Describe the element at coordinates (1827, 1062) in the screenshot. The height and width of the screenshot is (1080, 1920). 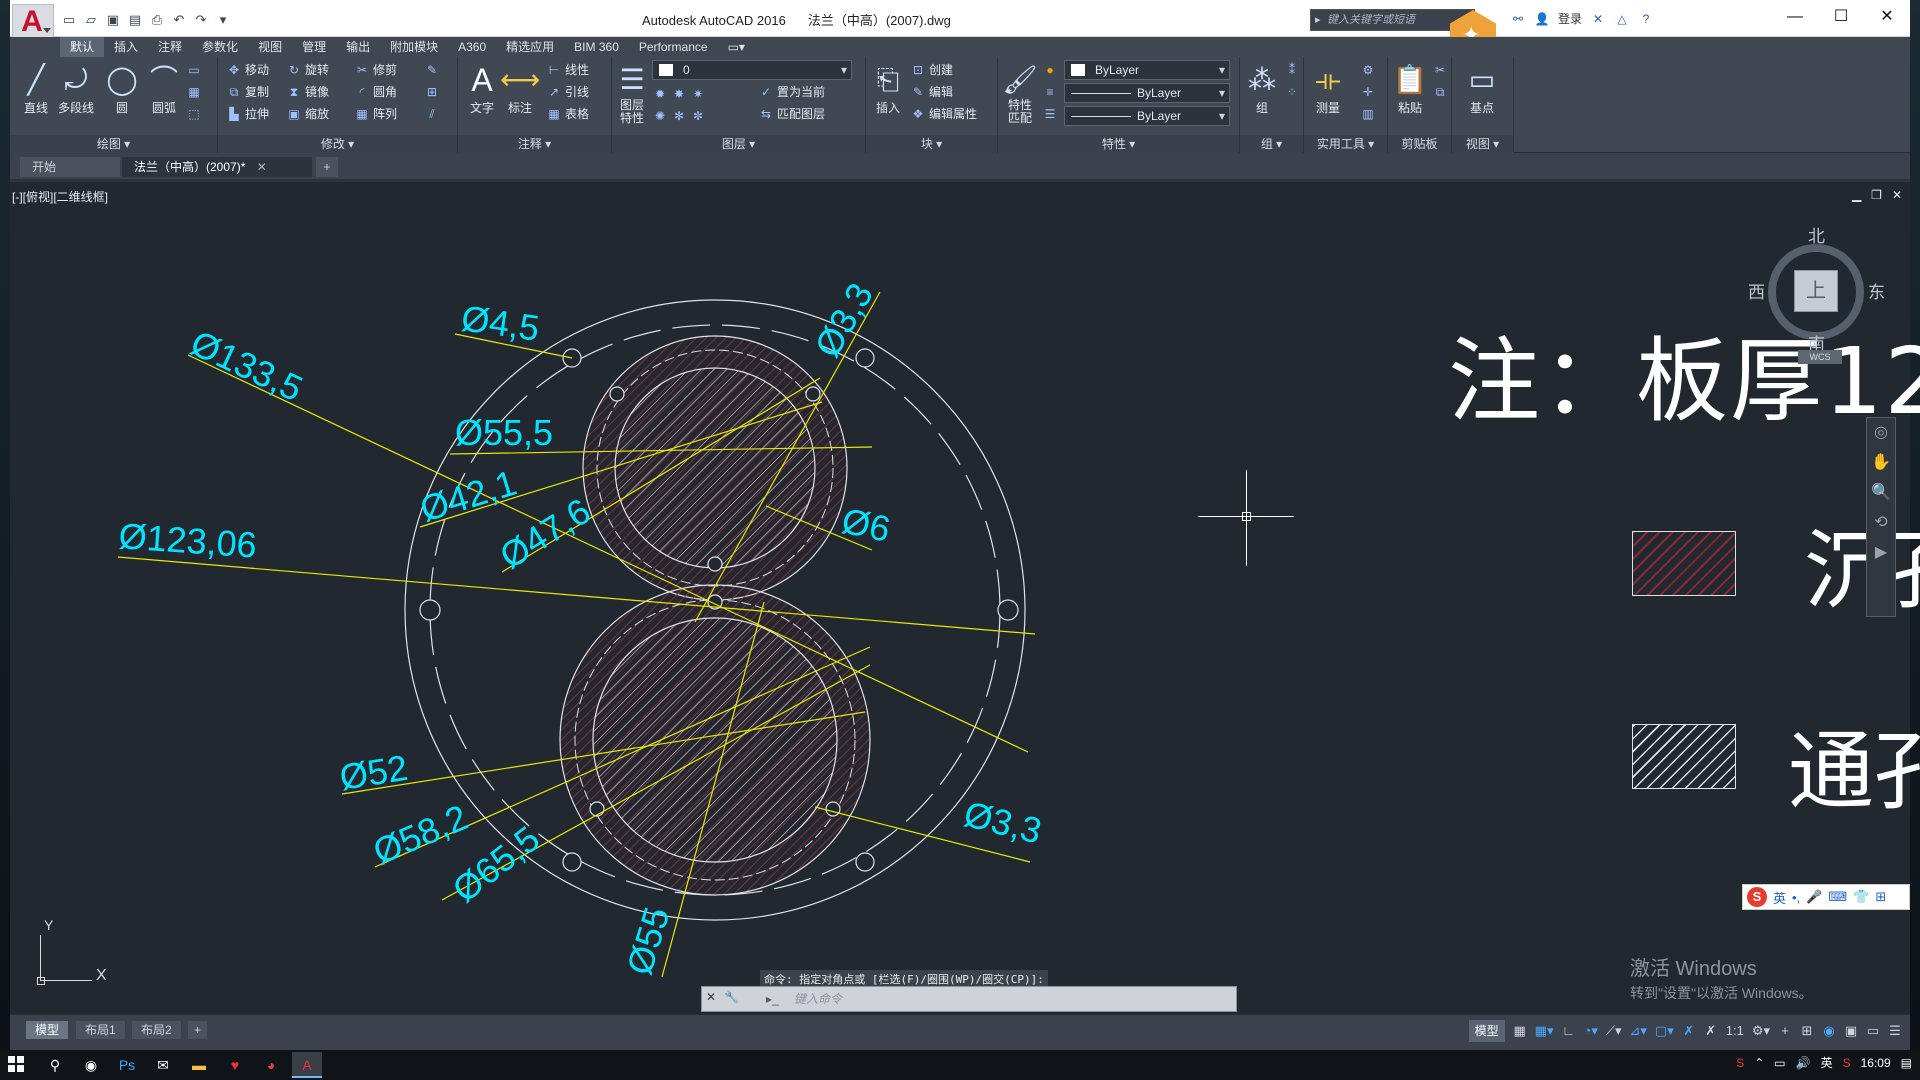
I see `input-language: 英` at that location.